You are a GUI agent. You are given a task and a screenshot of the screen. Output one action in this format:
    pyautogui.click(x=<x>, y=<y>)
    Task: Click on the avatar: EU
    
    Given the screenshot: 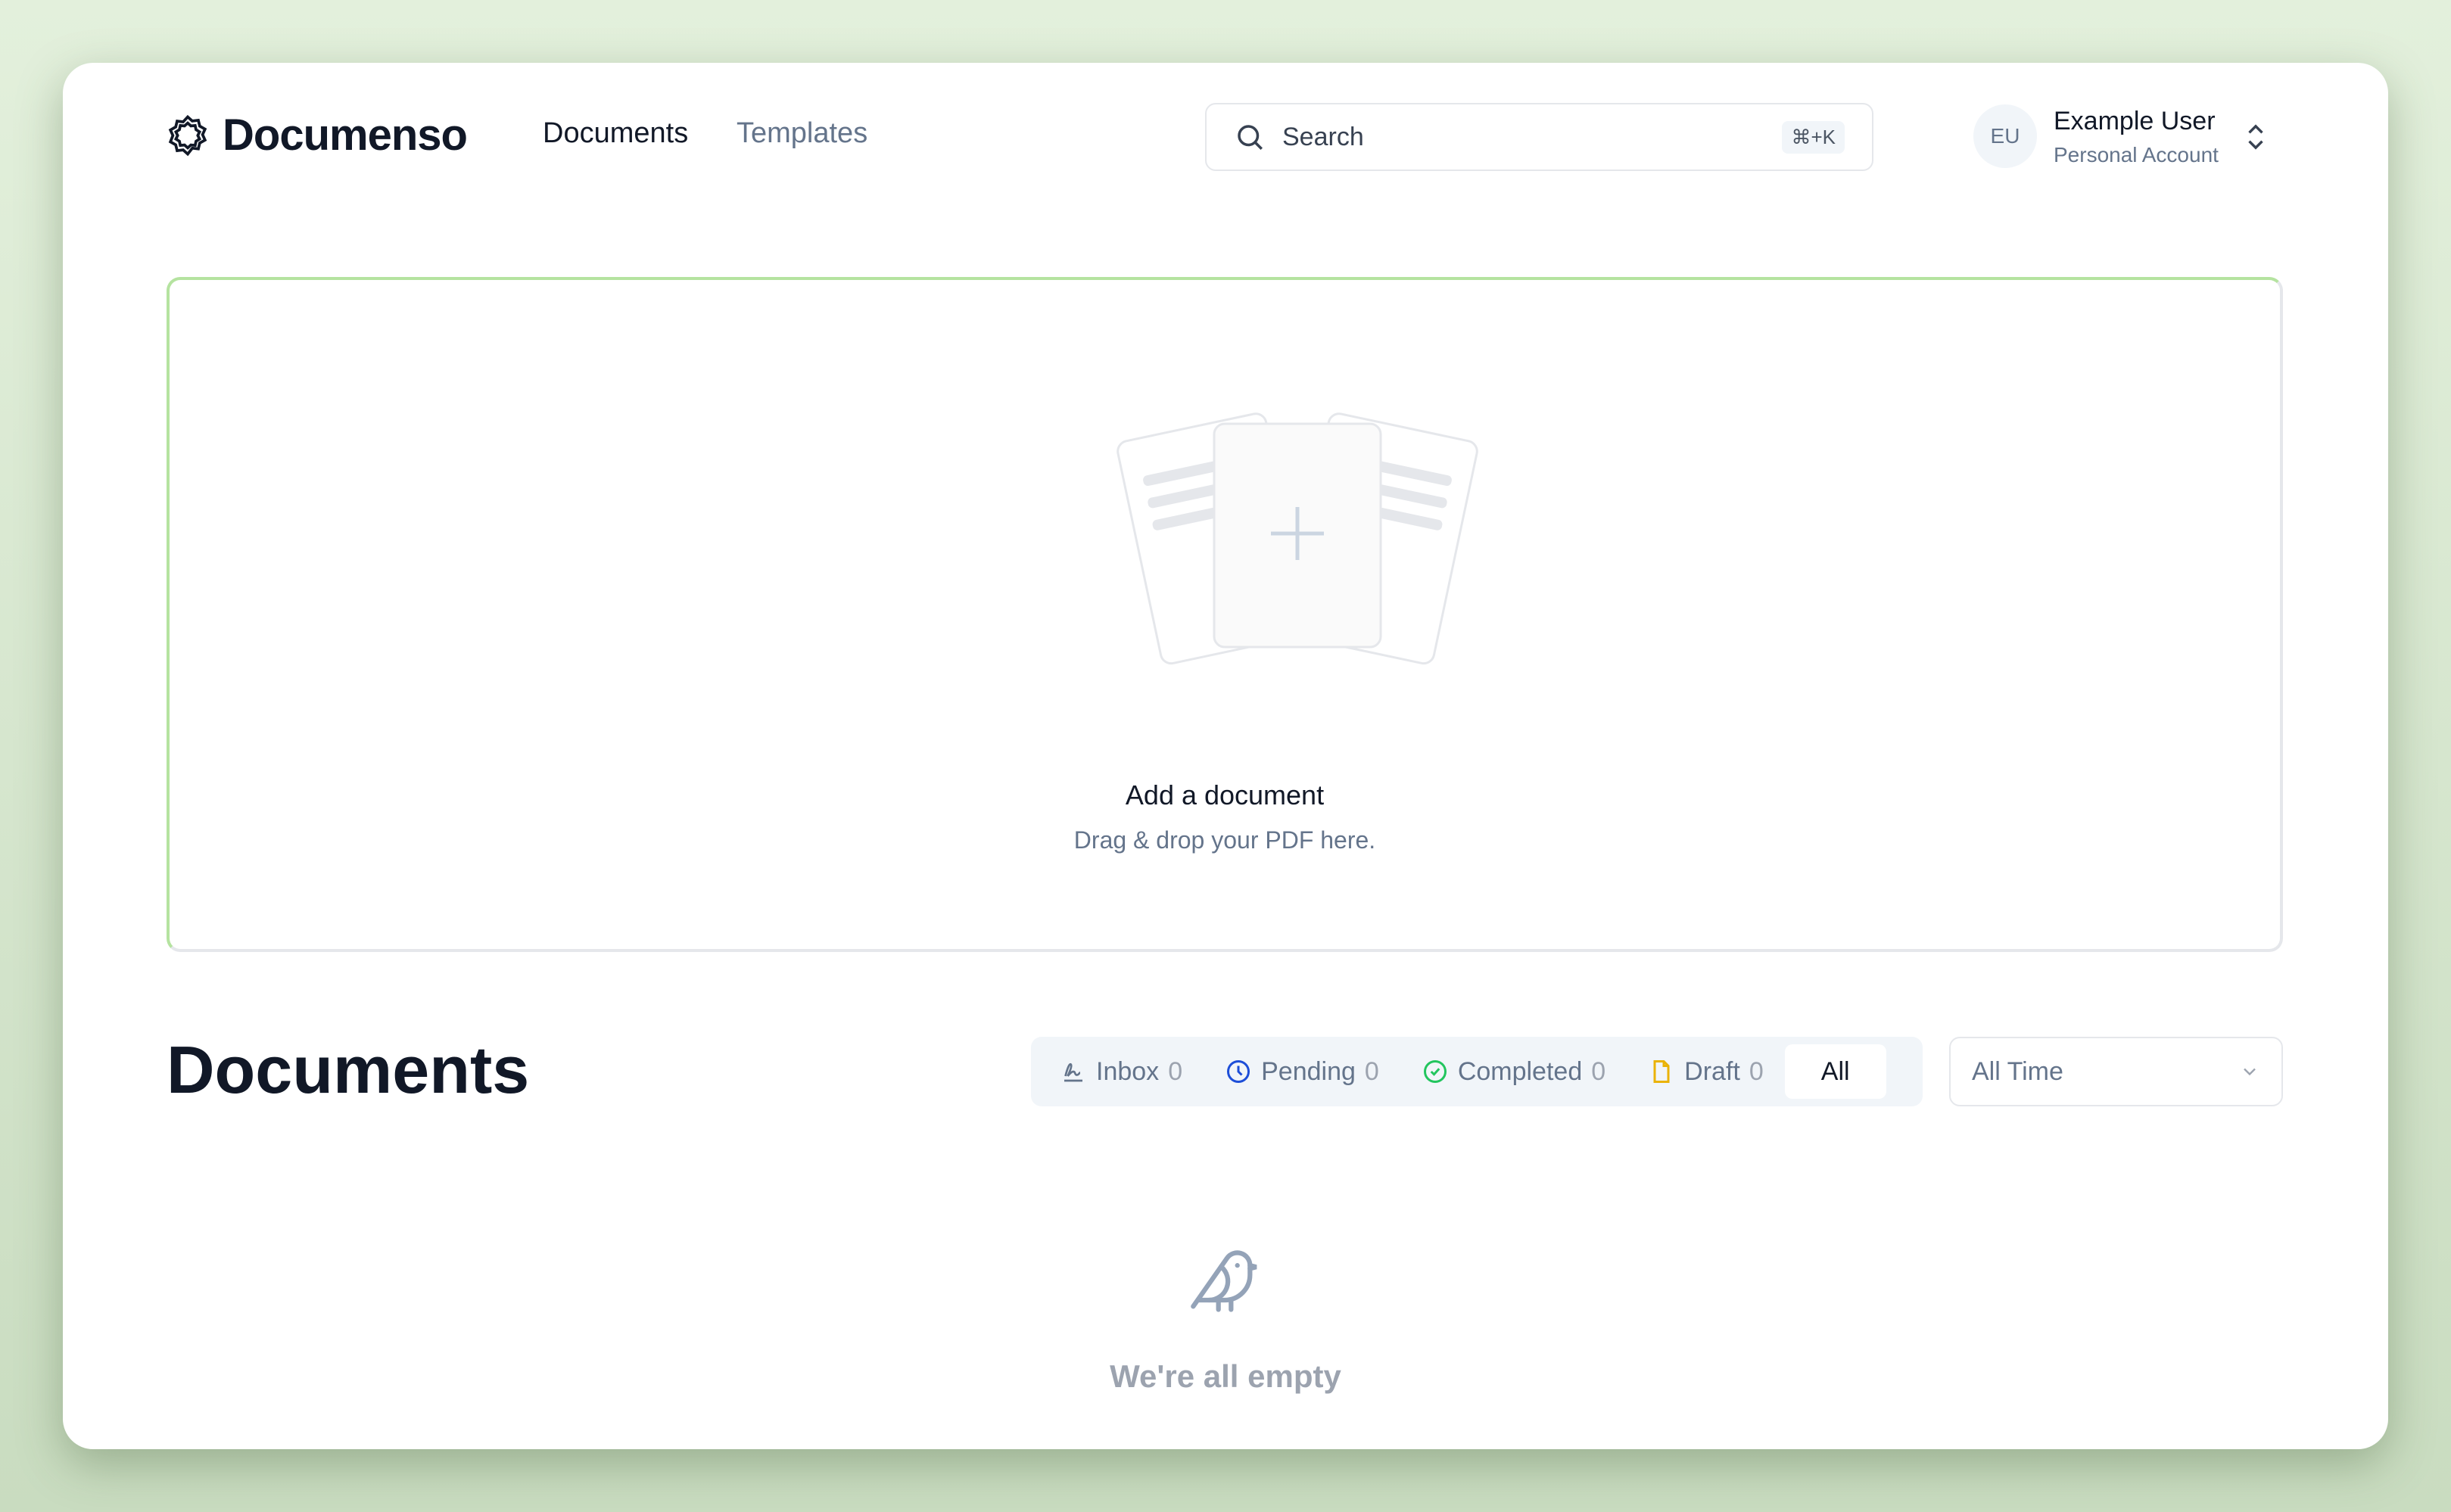 What is the action you would take?
    pyautogui.click(x=2005, y=136)
    